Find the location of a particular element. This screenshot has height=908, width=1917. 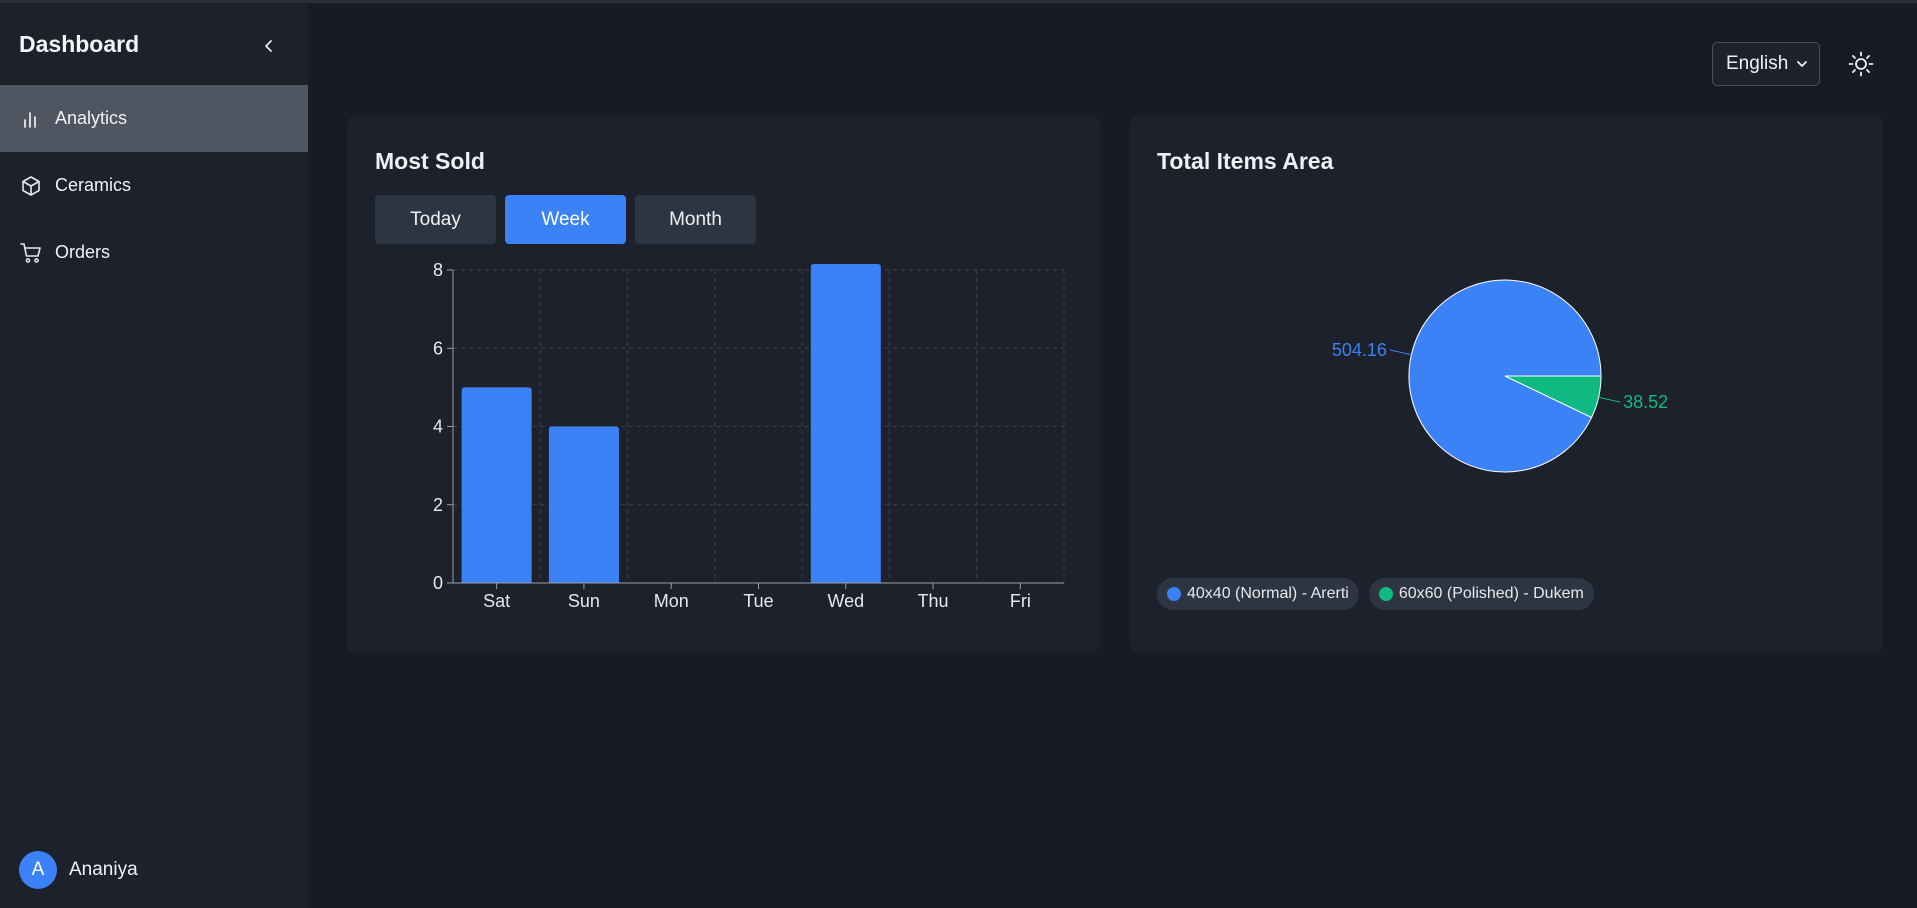

sidebar-item-label: Analytics is located at coordinates (91, 118).